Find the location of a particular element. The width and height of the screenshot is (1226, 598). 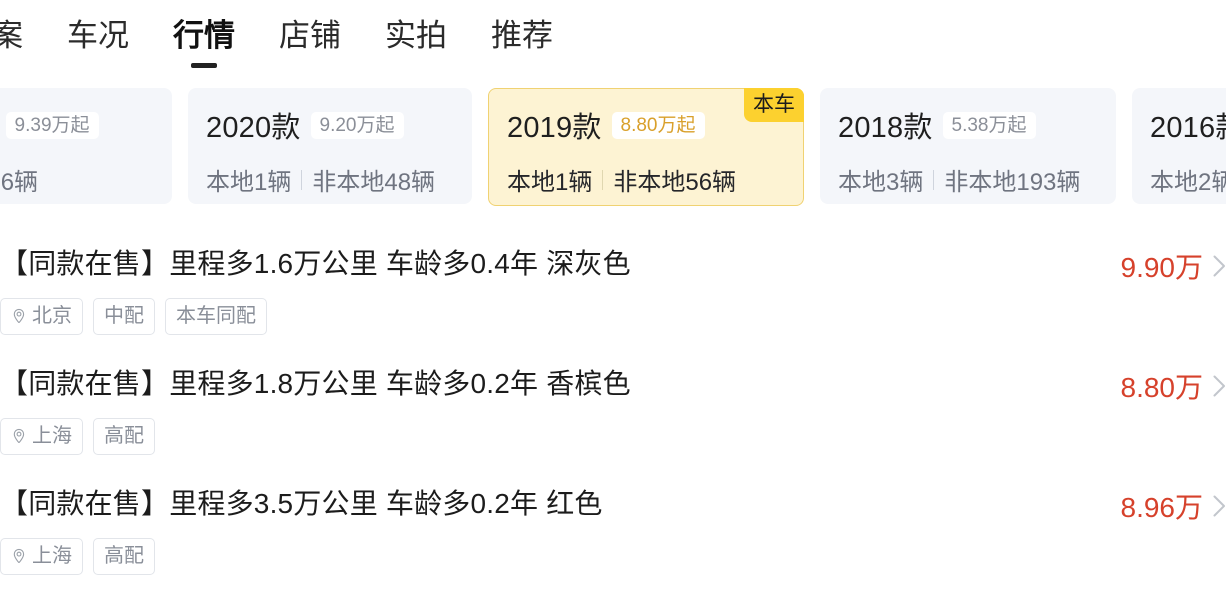

model-year-card: 1款 9.39万起 地136辆 is located at coordinates (86, 146).